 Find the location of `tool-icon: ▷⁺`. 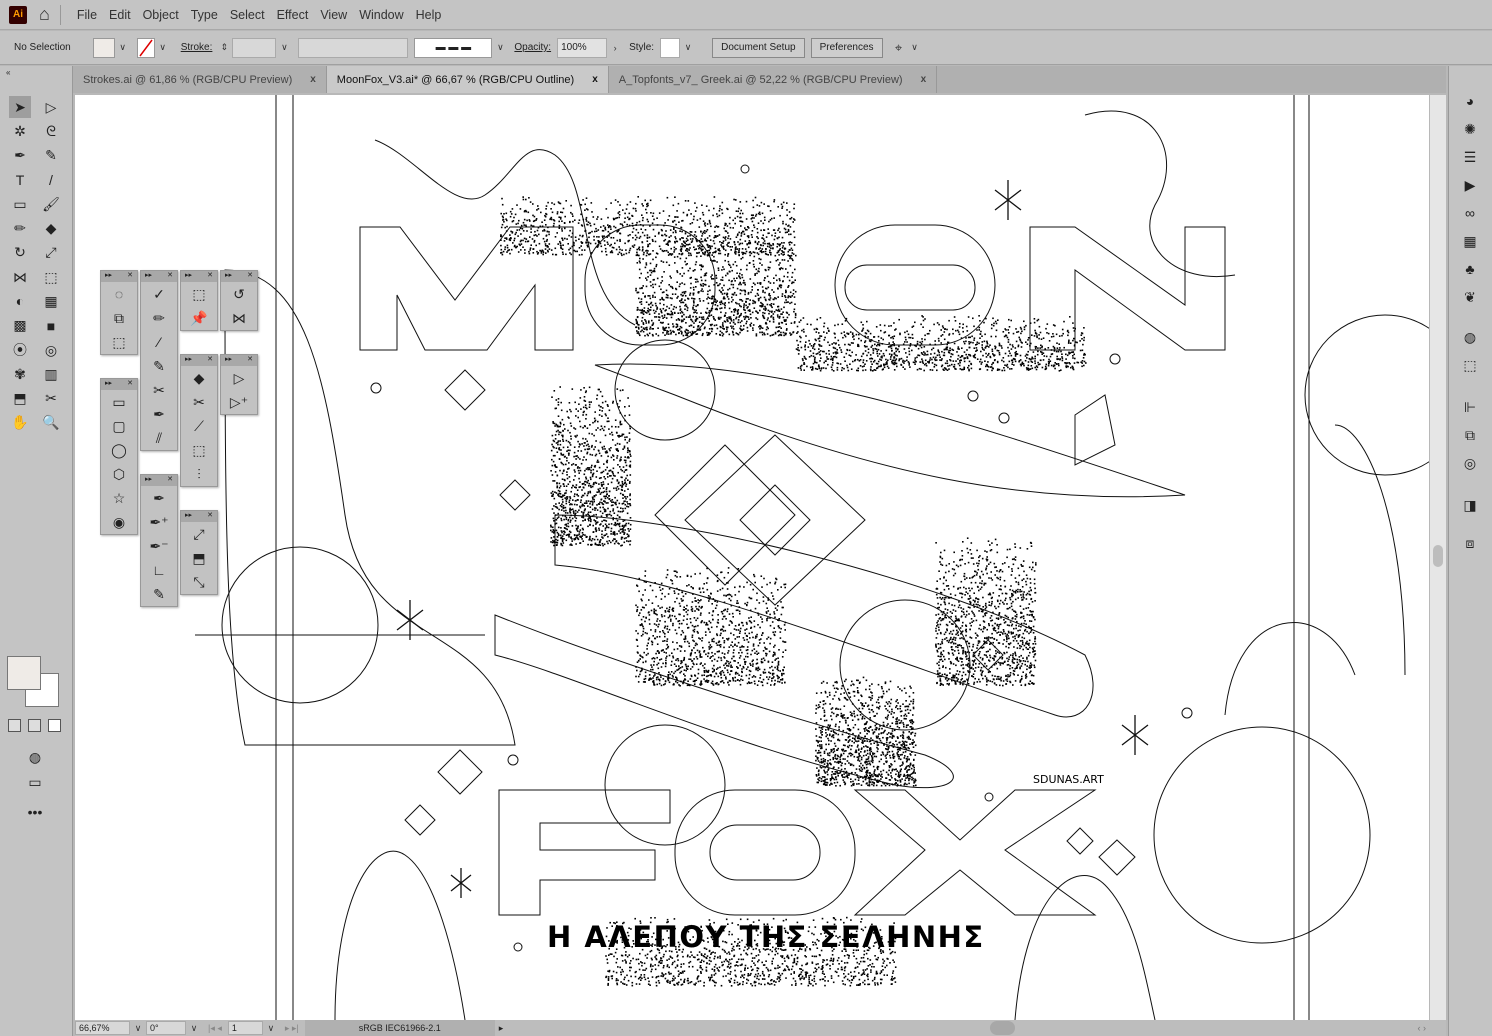

tool-icon: ▷⁺ is located at coordinates (239, 402).